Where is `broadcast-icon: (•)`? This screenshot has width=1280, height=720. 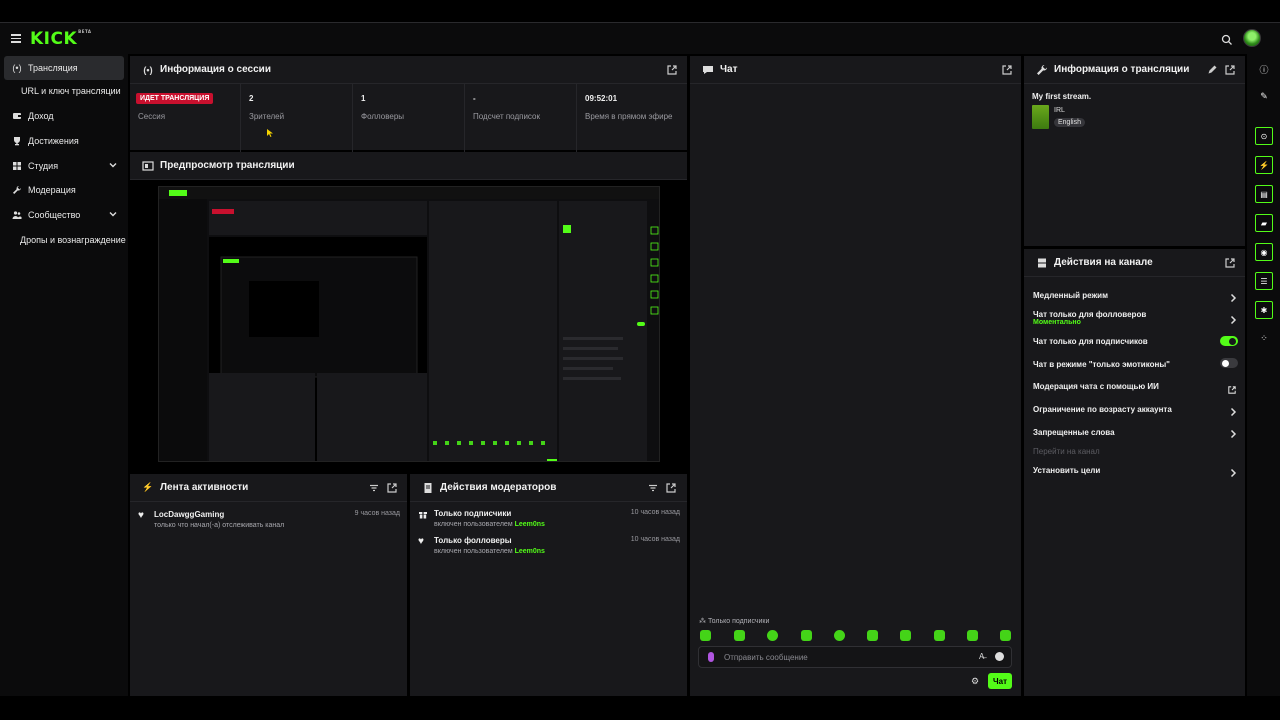
broadcast-icon: (•) is located at coordinates (148, 69).